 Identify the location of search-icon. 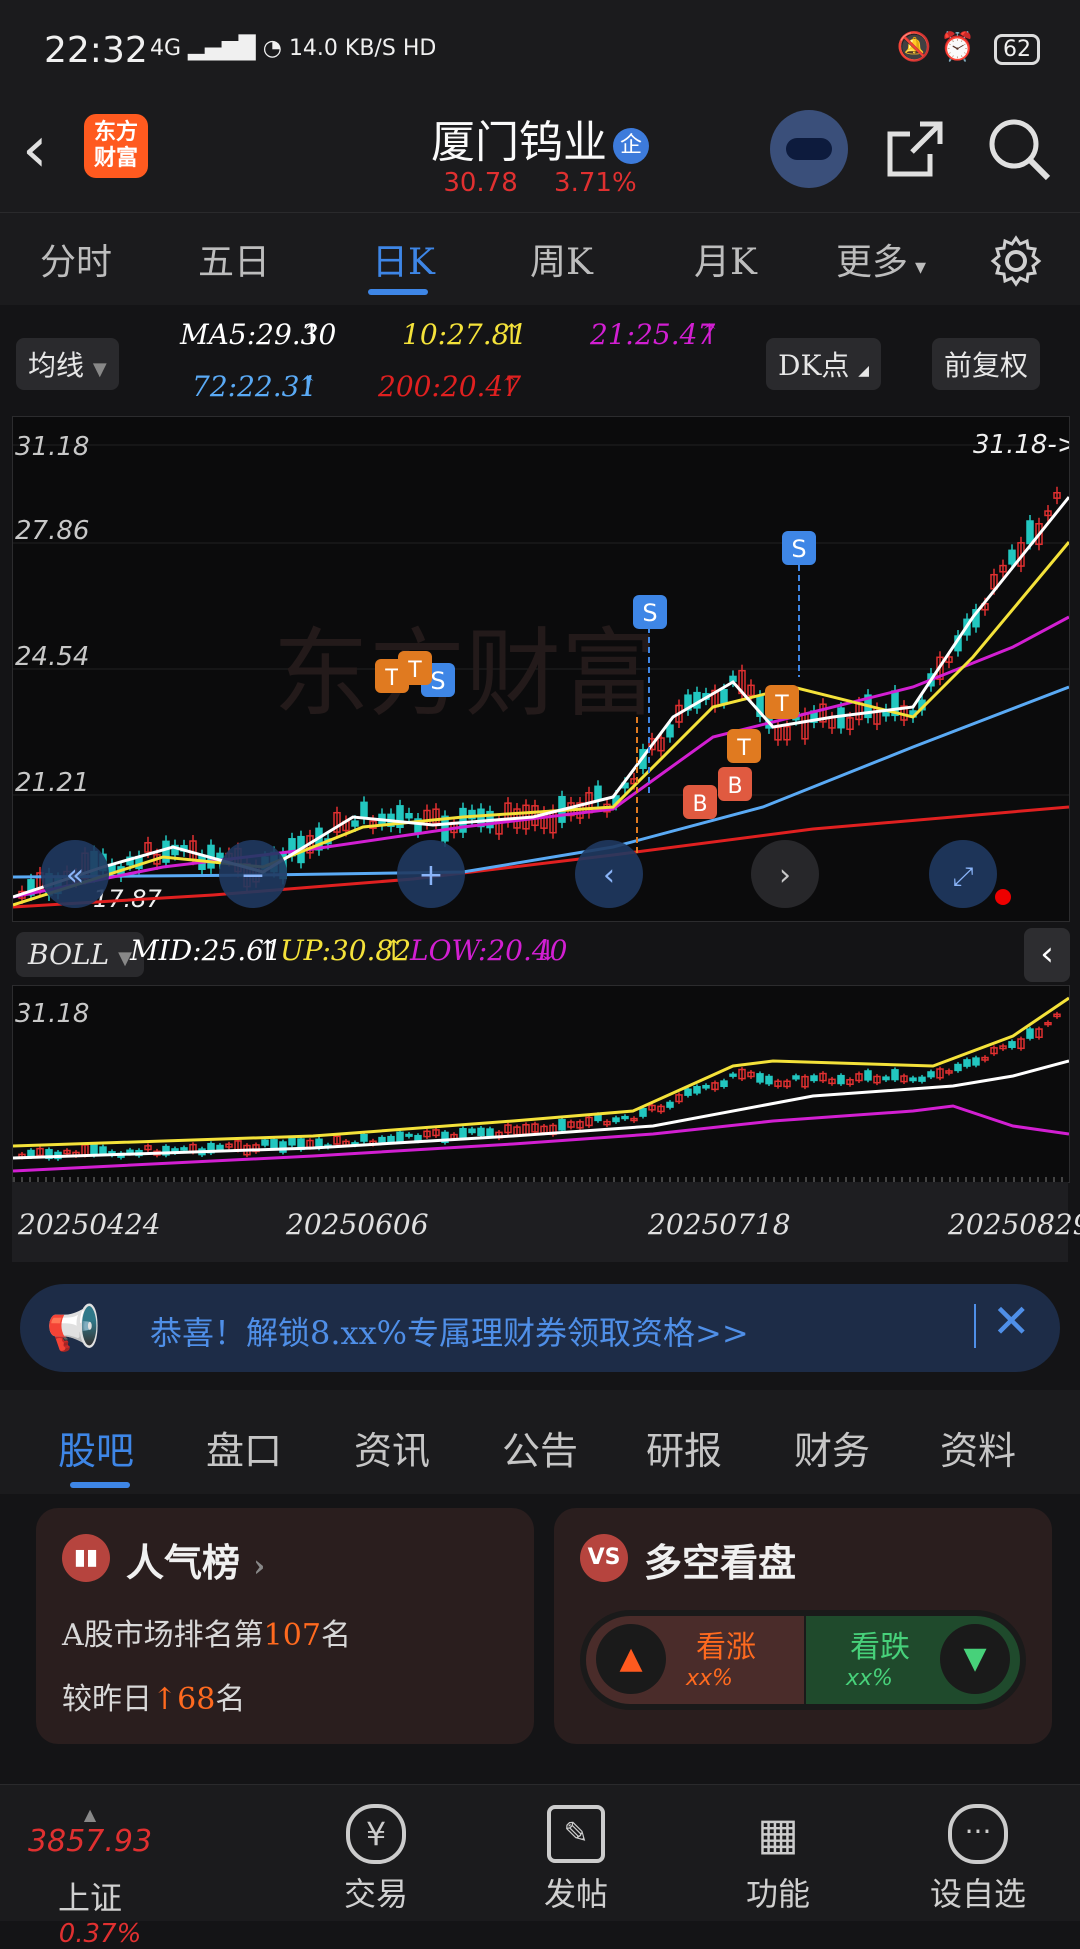
(1019, 149).